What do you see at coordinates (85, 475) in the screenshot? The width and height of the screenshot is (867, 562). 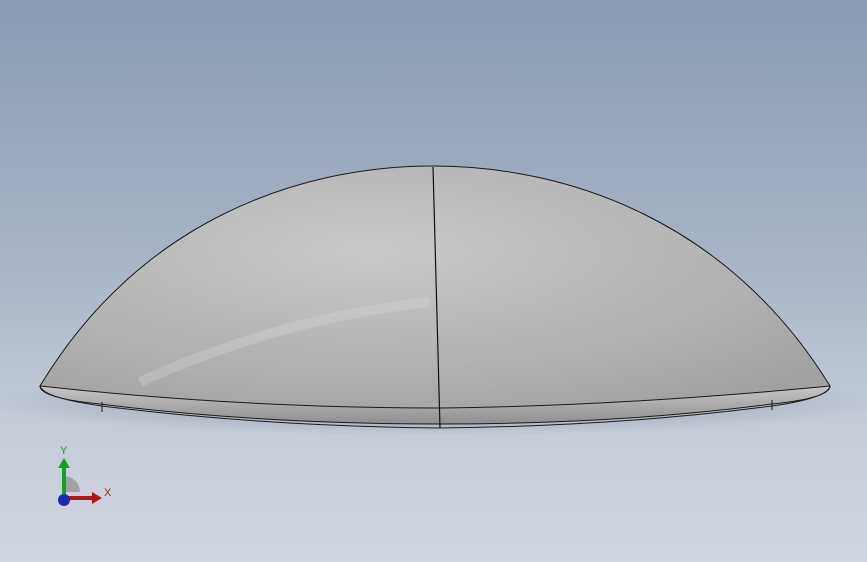 I see `reference-triad: Y X` at bounding box center [85, 475].